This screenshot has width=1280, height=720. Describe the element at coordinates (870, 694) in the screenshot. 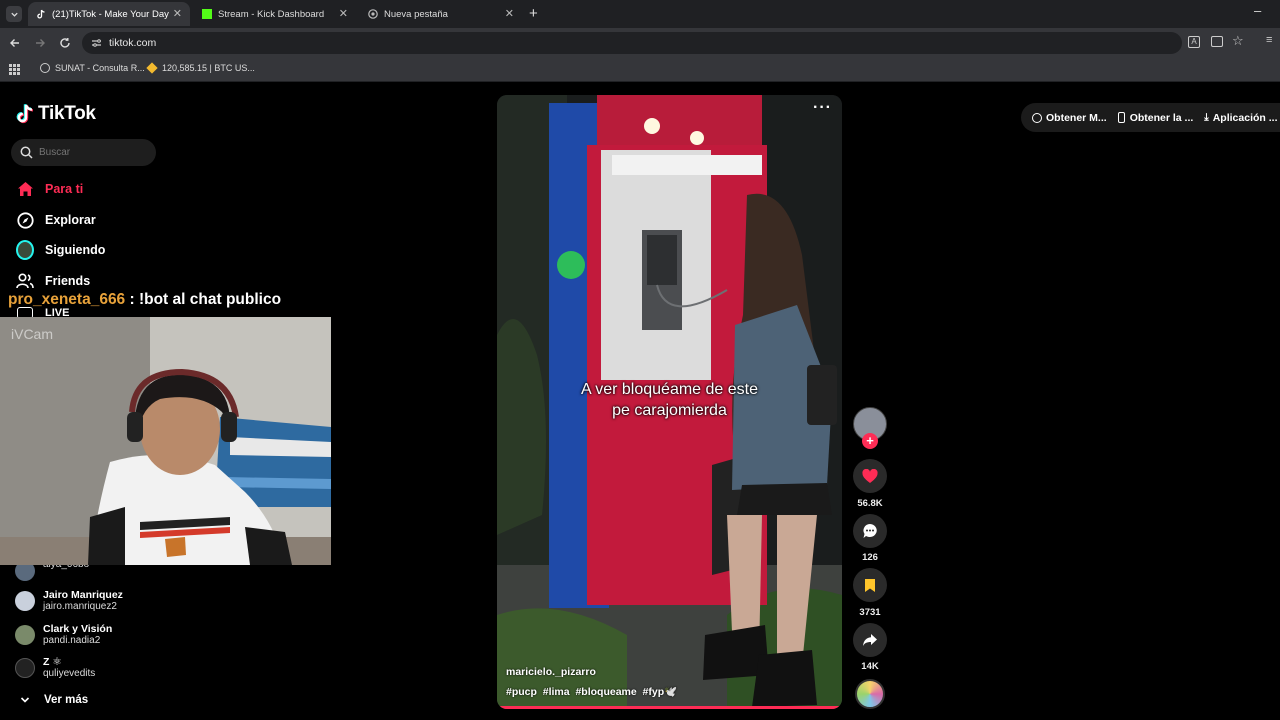

I see `music-disc-avatar` at that location.